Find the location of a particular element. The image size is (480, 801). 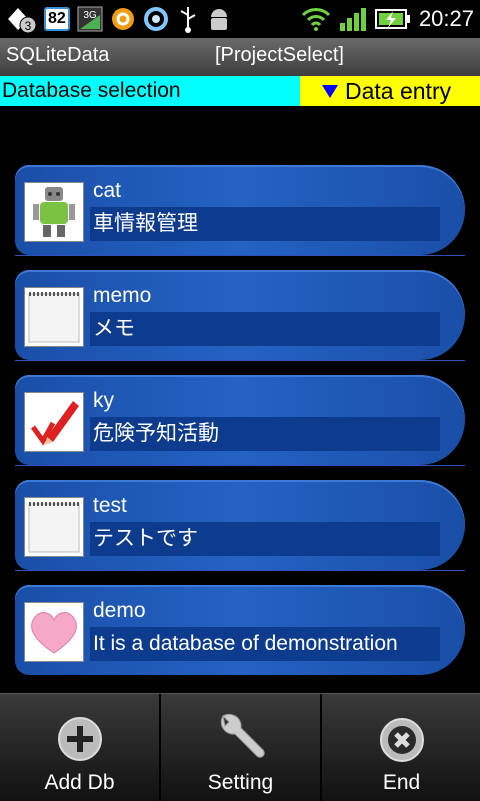

add-db-button: Add Db is located at coordinates (79, 747).